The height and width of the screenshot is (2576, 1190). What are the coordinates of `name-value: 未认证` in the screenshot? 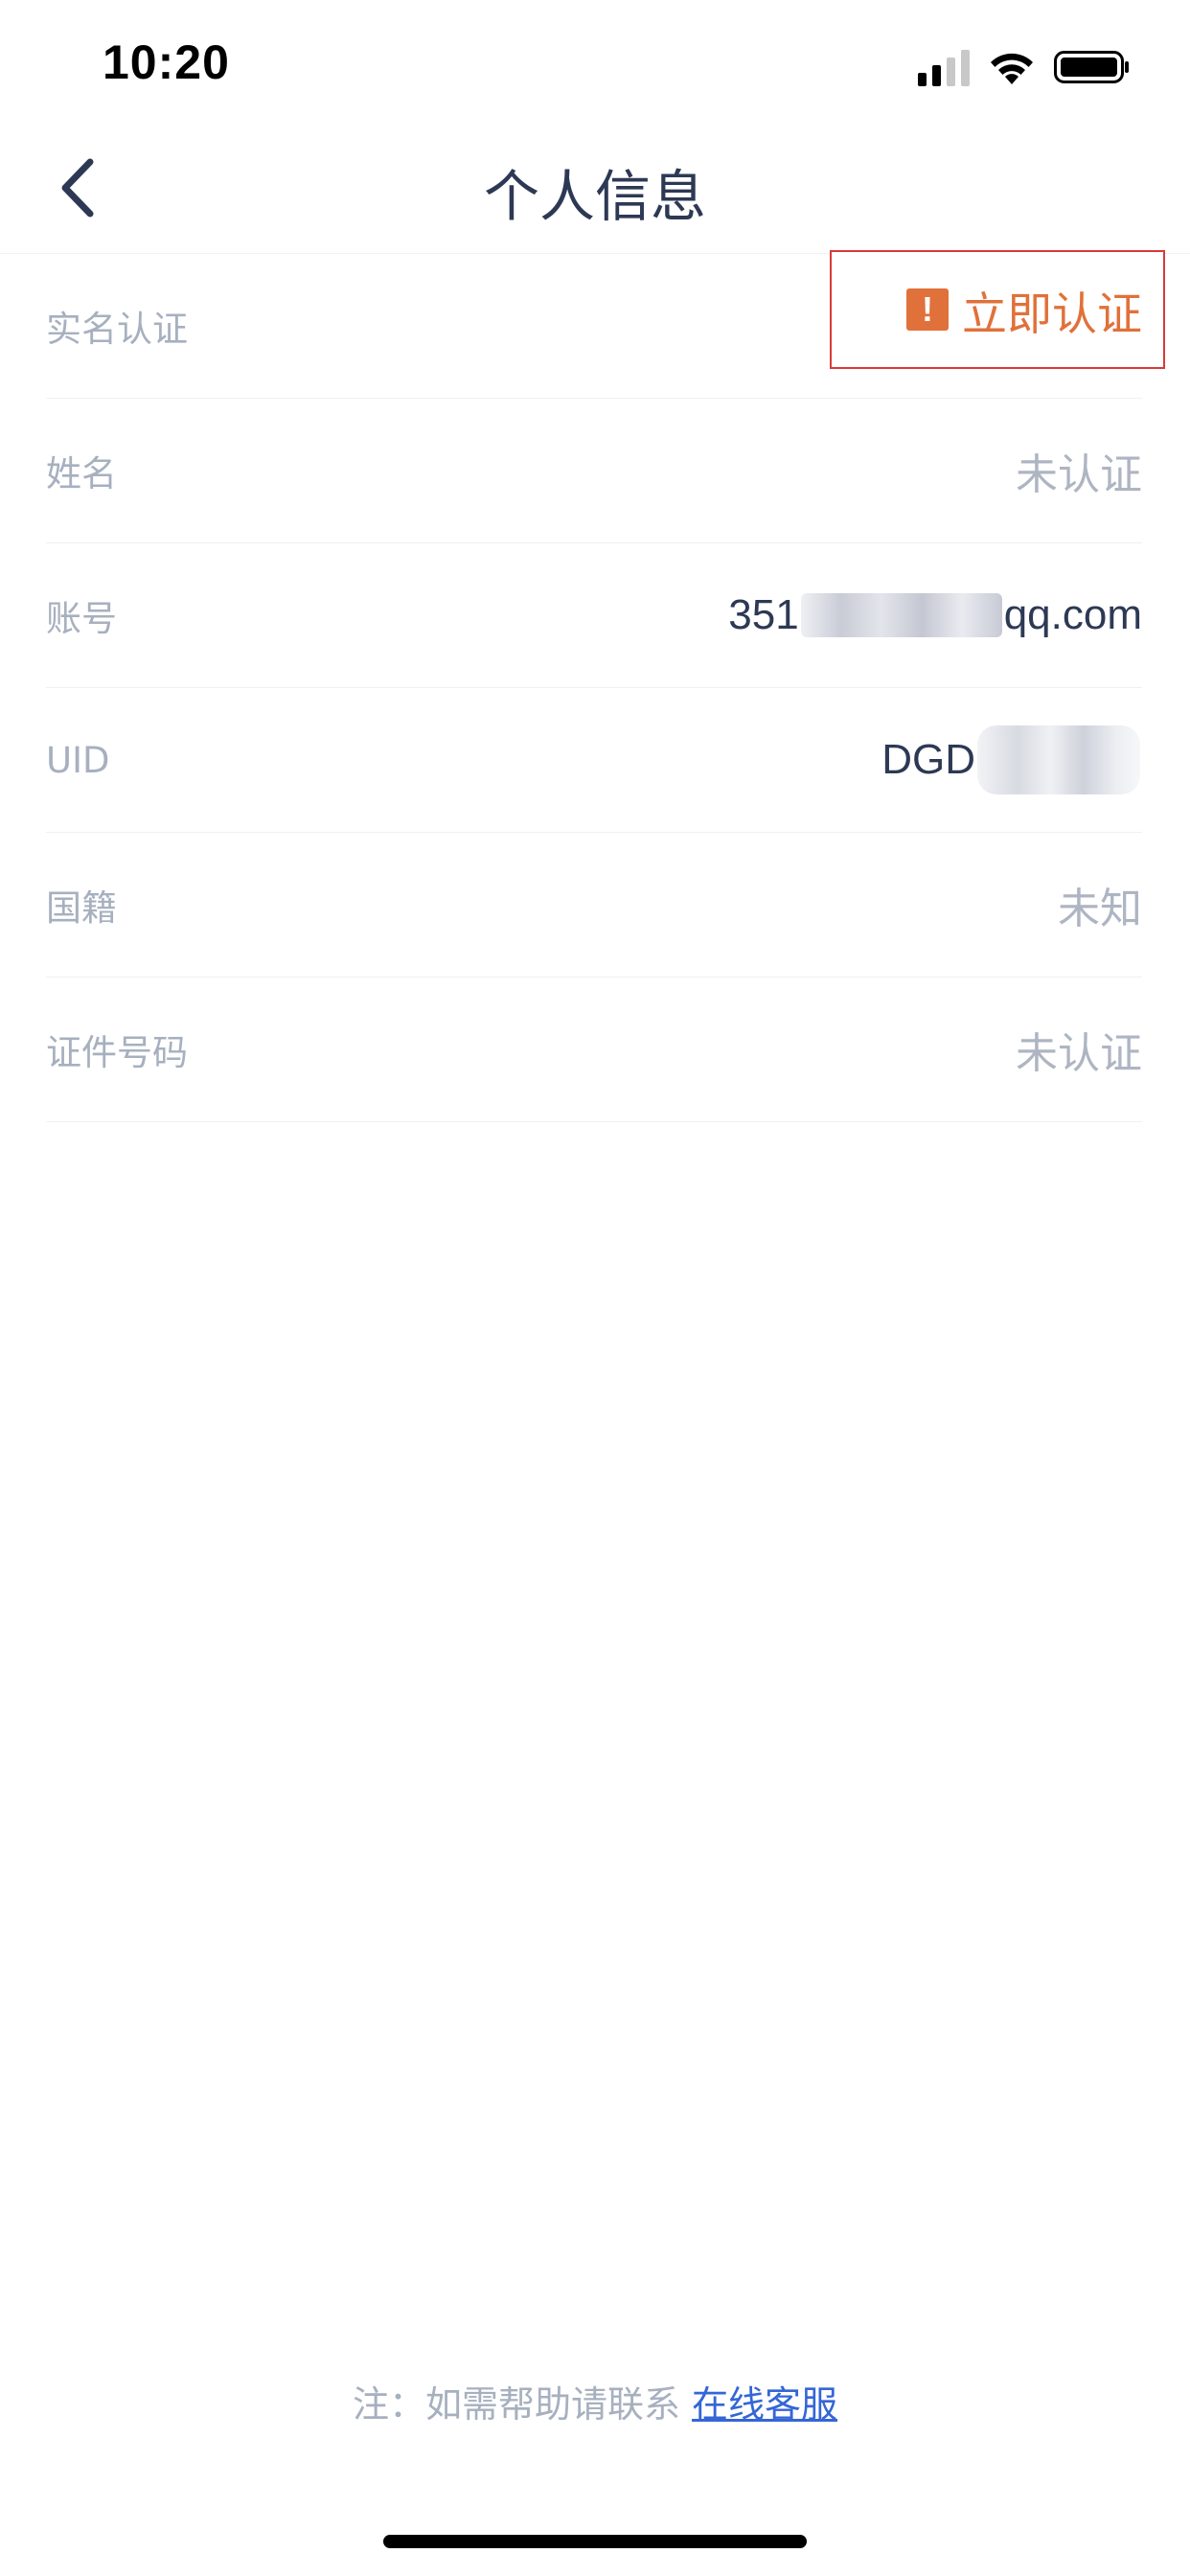 It's located at (1079, 474).